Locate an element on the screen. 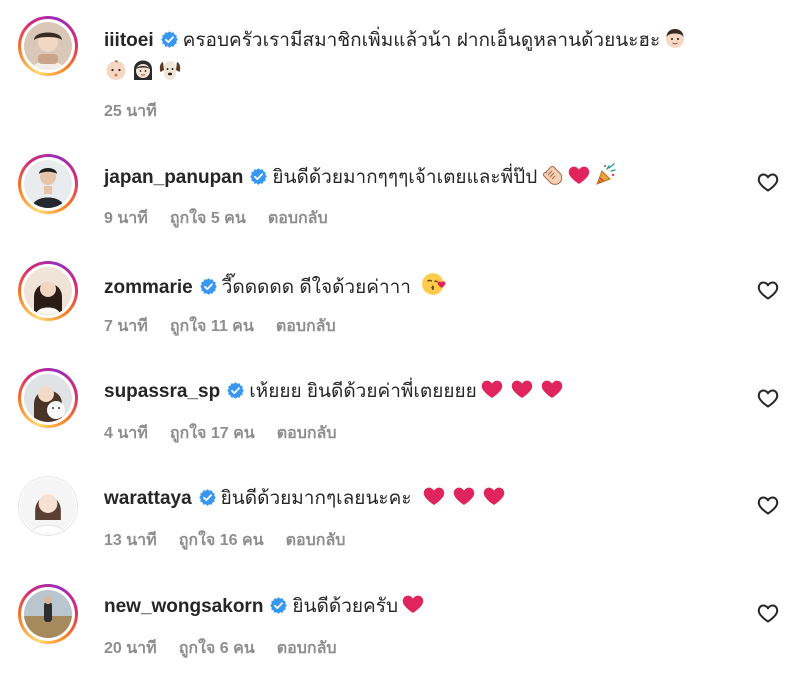 Image resolution: width=800 pixels, height=681 pixels. woman-face-emoji is located at coordinates (143, 70).